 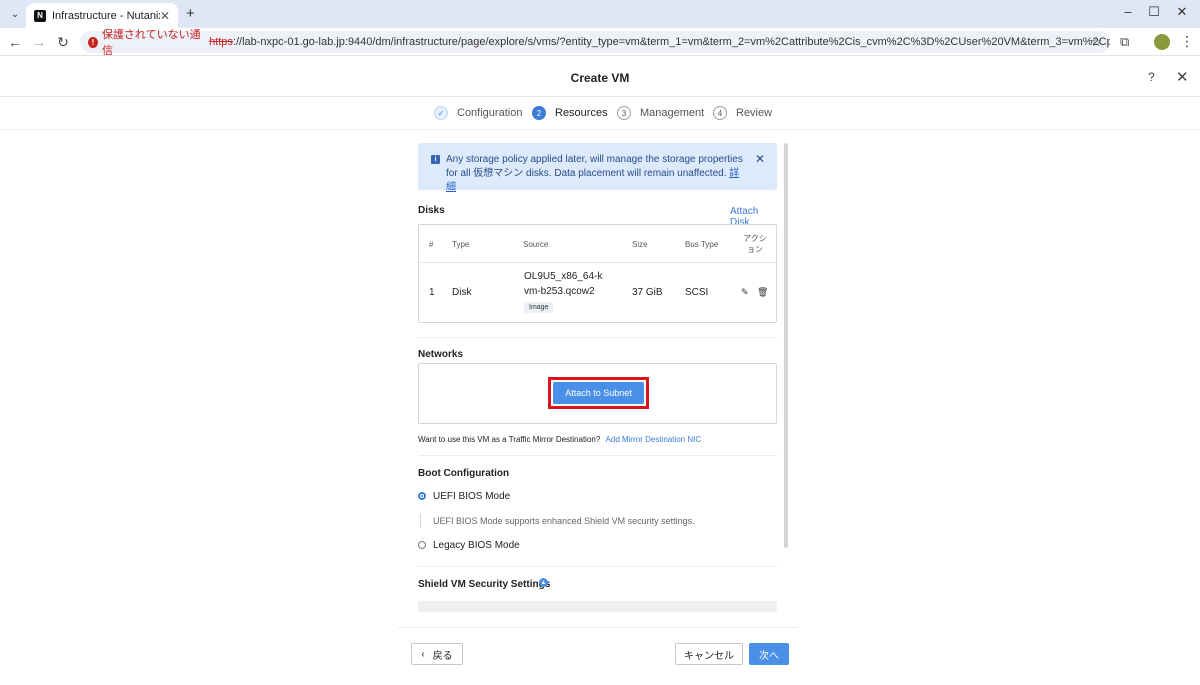 I want to click on cancel-button: キャンセル, so click(x=709, y=654).